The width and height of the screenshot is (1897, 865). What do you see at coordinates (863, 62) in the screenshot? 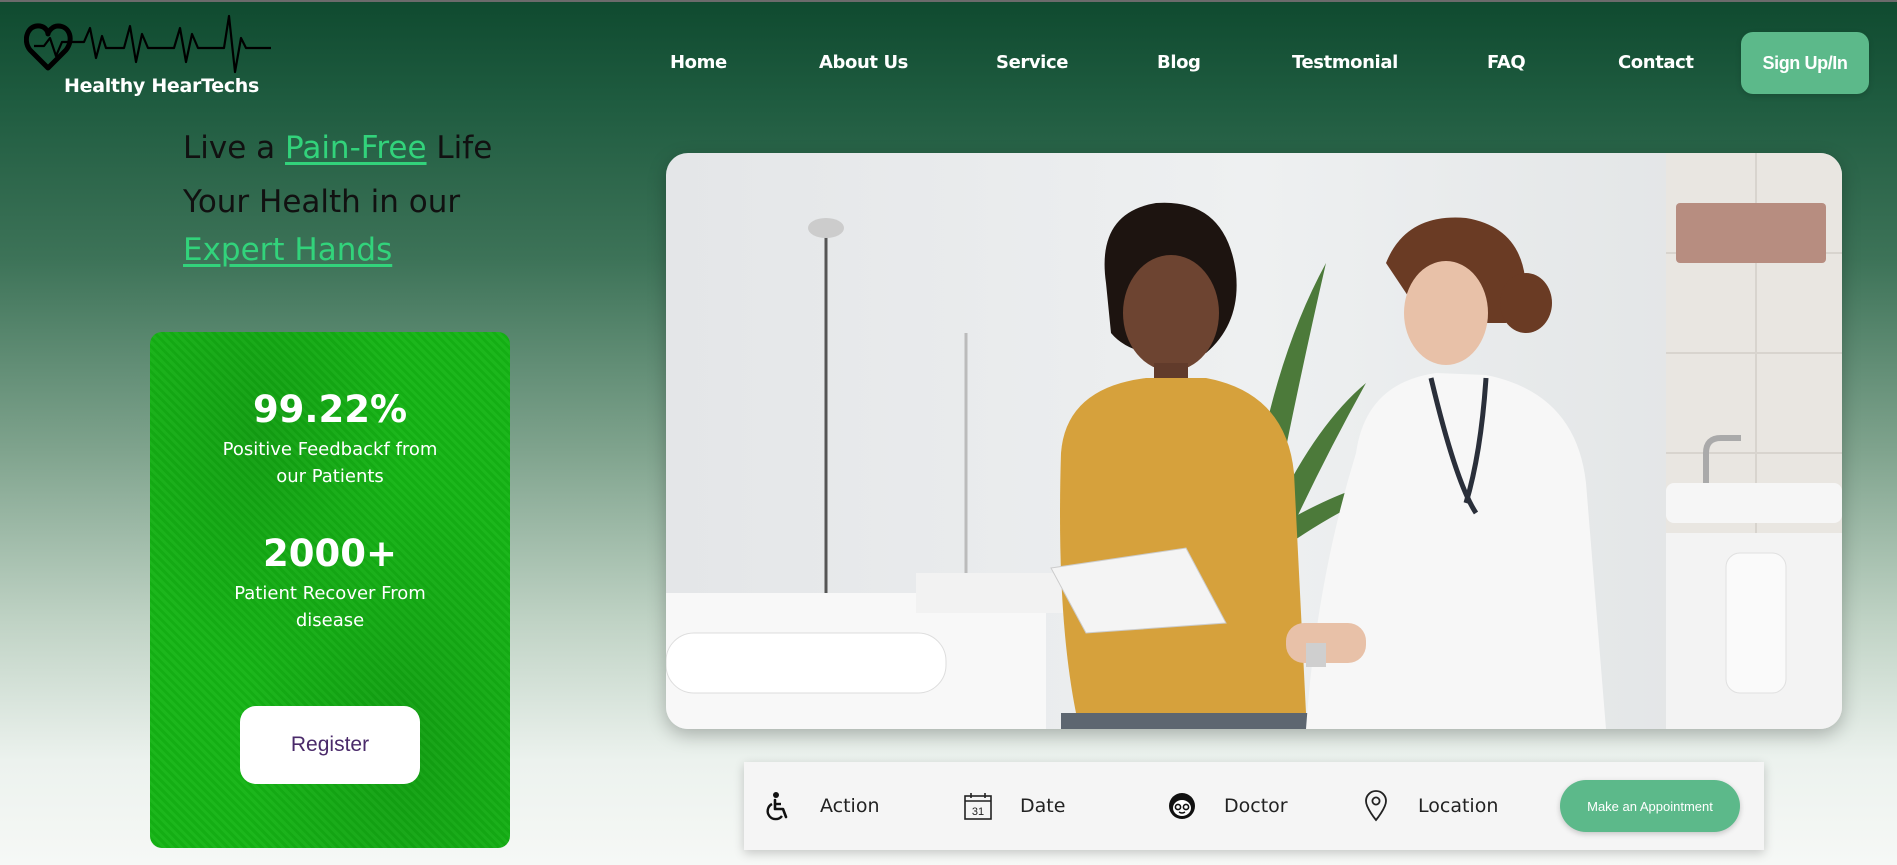
I see `nav-about-us: About Us` at bounding box center [863, 62].